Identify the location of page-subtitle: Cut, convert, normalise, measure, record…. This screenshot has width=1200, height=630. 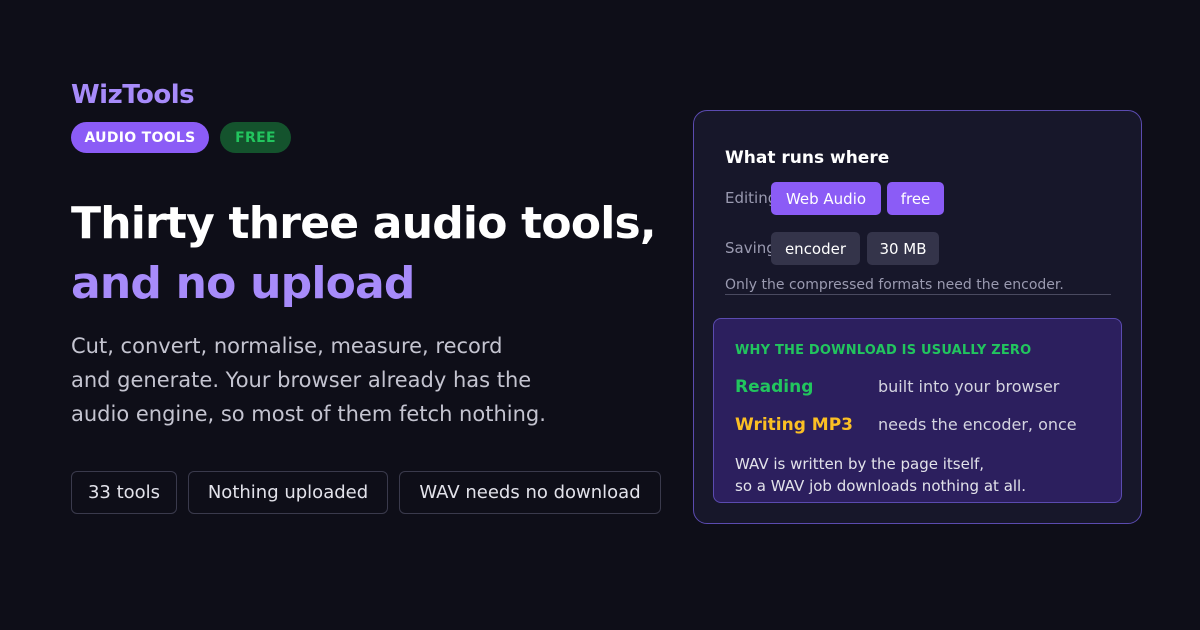
(331, 380).